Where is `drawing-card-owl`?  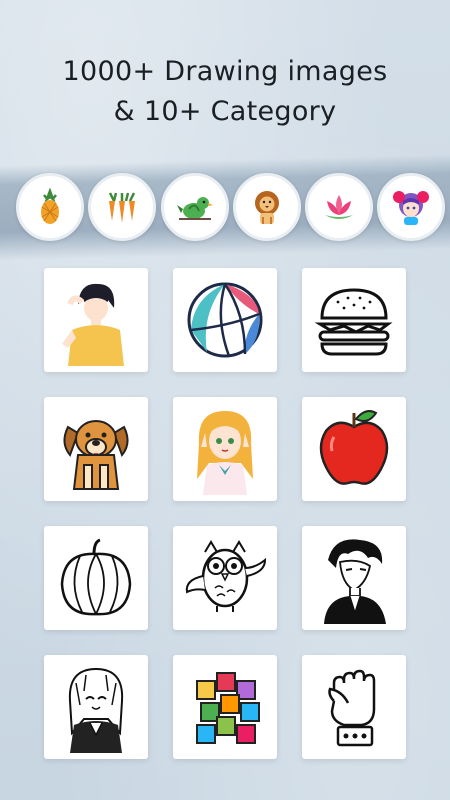
drawing-card-owl is located at coordinates (225, 578).